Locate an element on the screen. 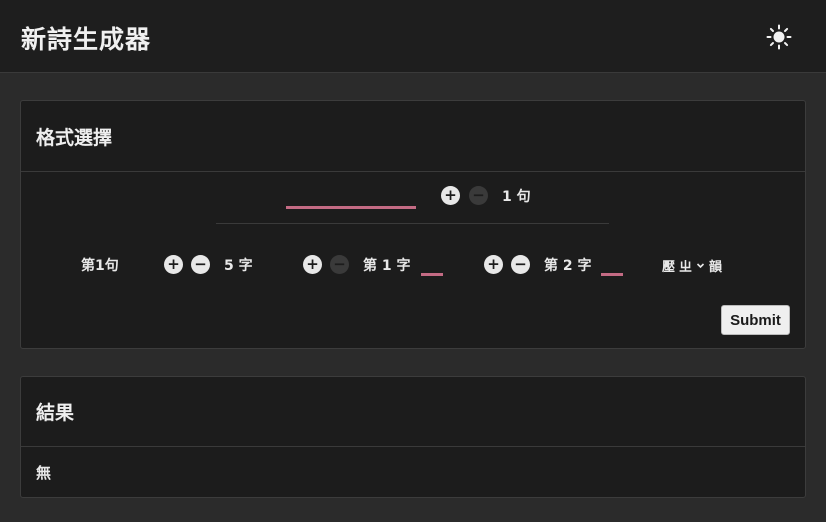  result-text: 無 is located at coordinates (44, 473).